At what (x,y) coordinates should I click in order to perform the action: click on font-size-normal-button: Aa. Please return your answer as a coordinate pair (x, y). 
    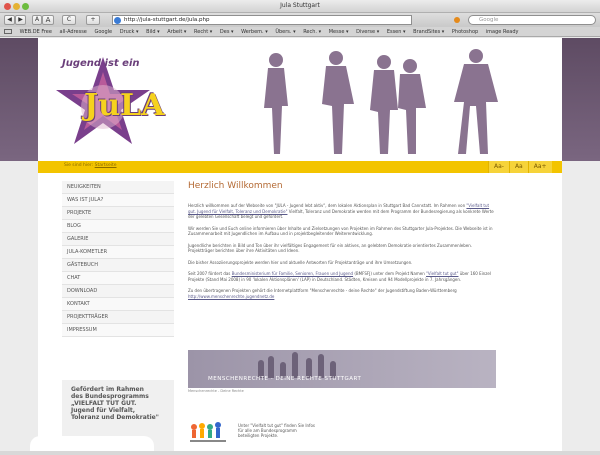
    Looking at the image, I should click on (518, 167).